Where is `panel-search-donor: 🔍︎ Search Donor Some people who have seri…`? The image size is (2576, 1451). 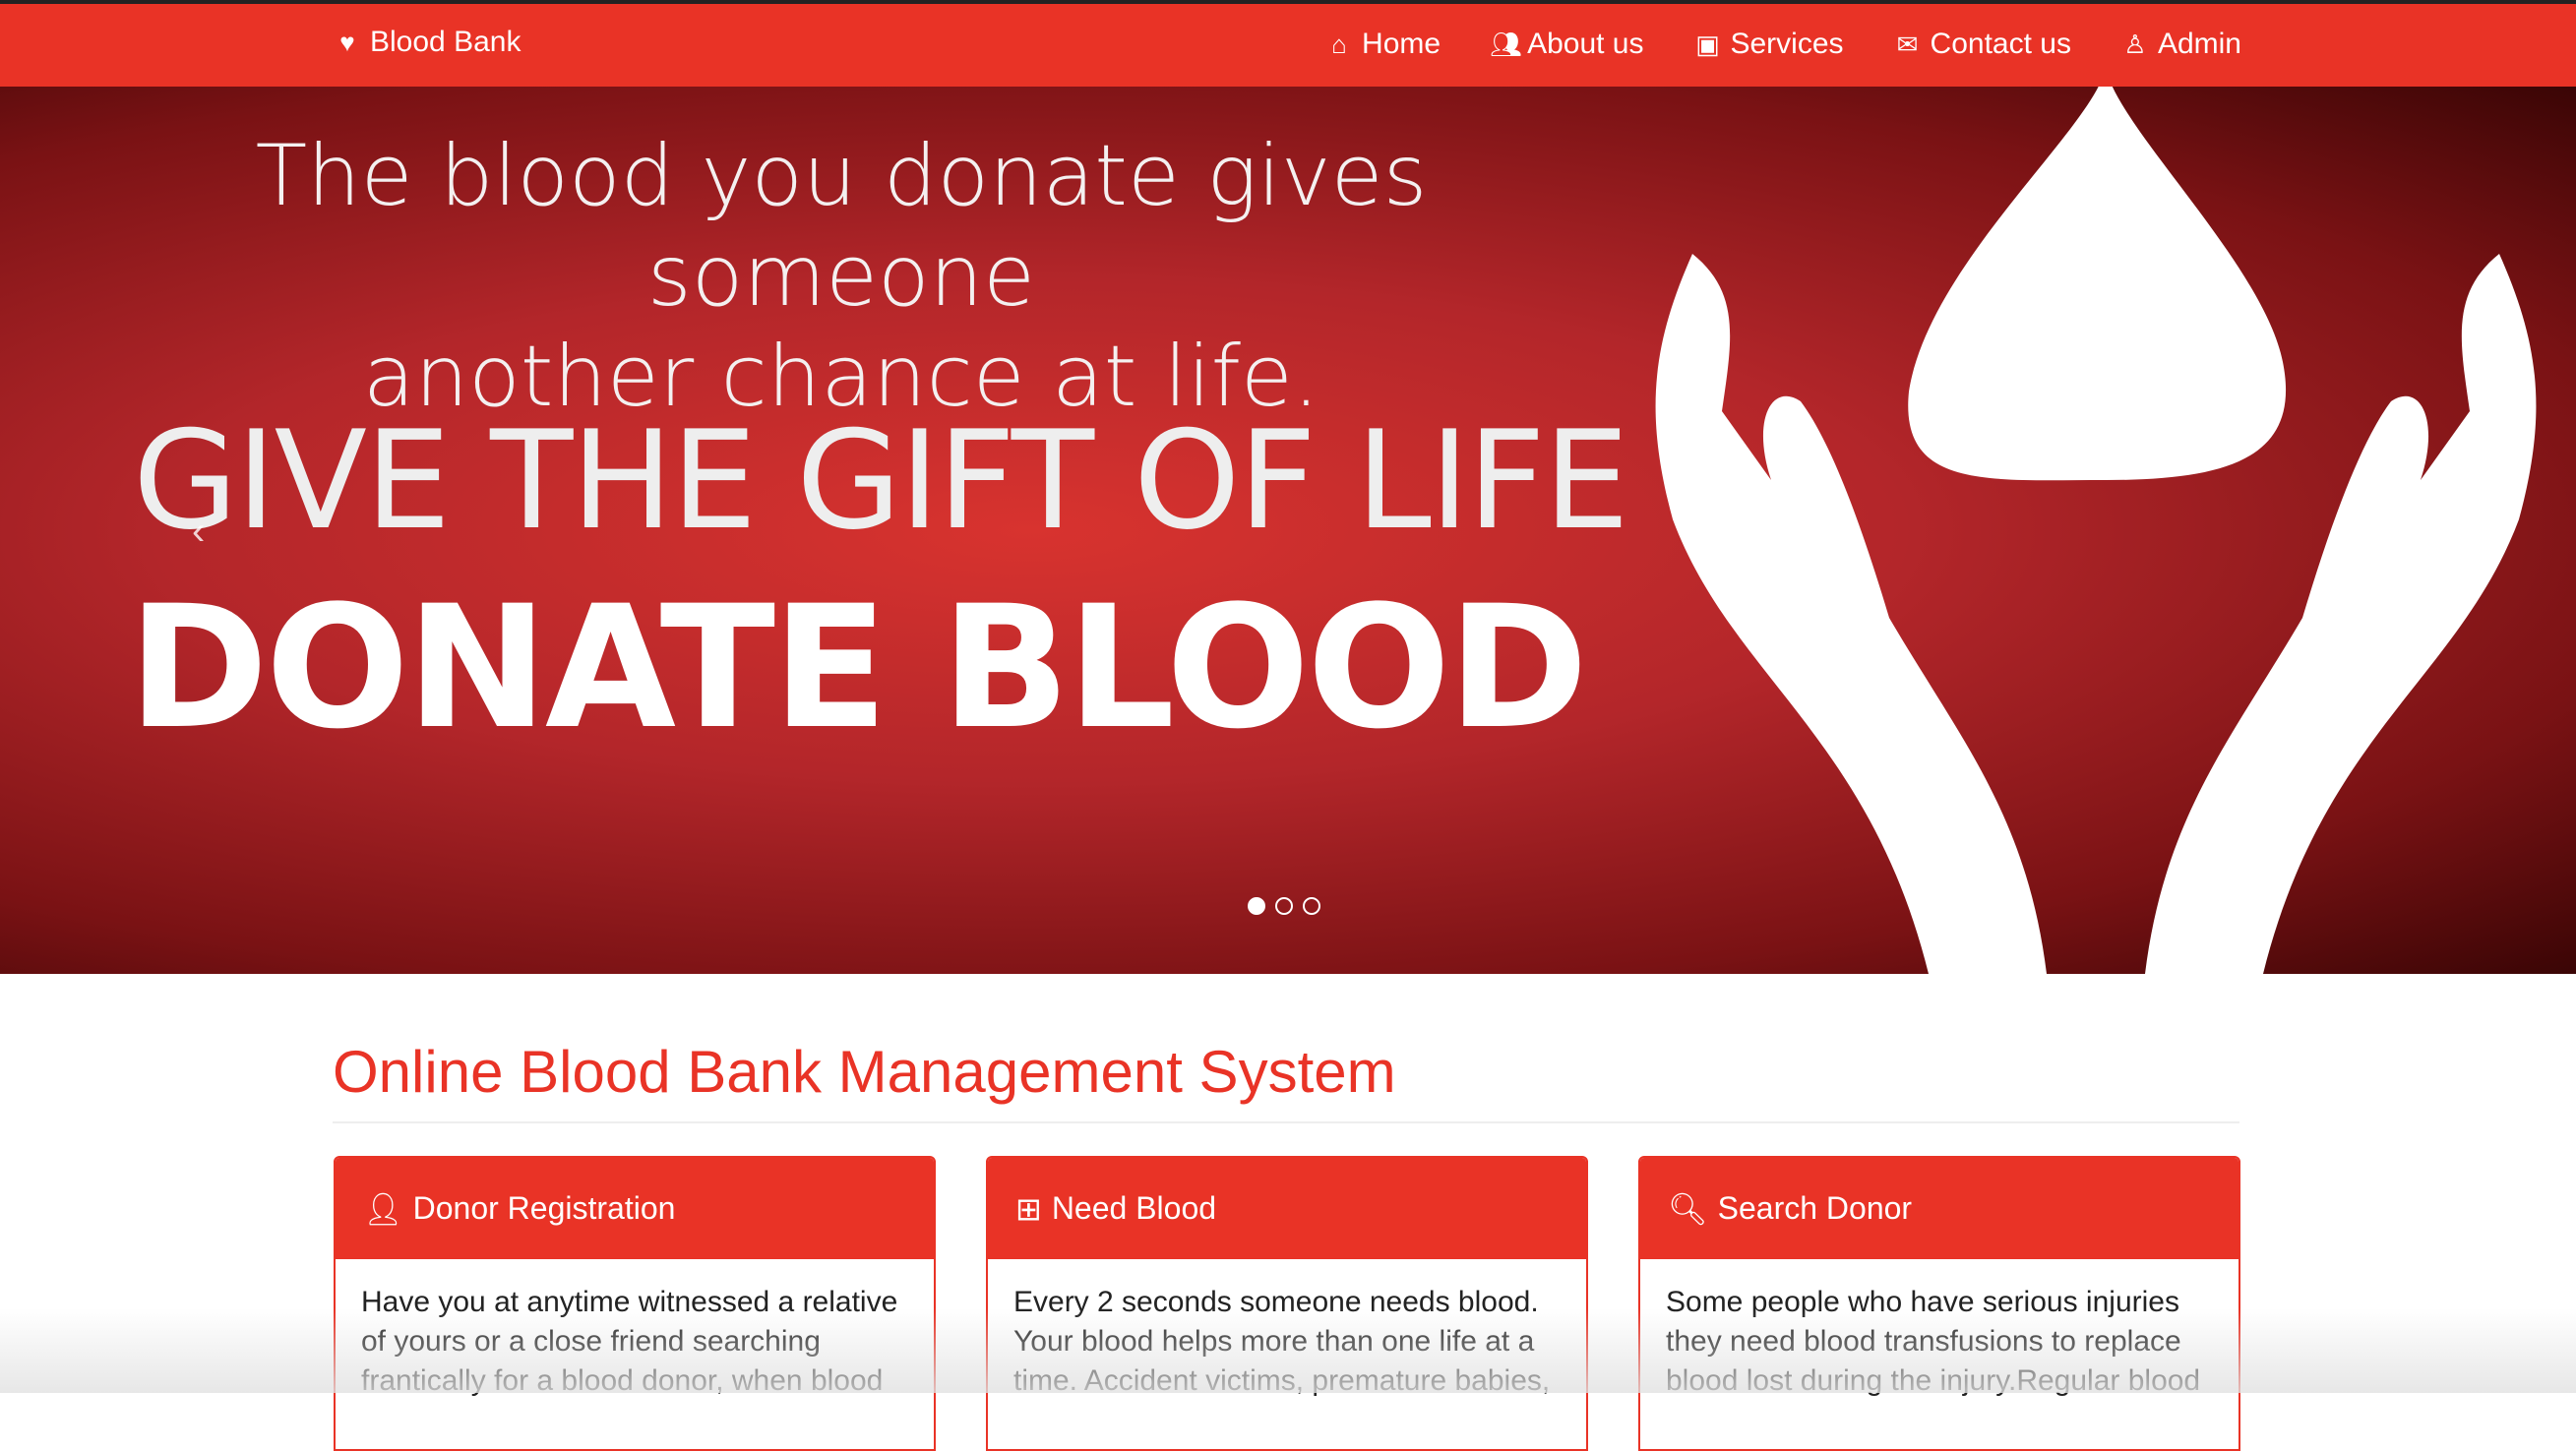 panel-search-donor: 🔍︎ Search Donor Some people who have seri… is located at coordinates (1939, 1303).